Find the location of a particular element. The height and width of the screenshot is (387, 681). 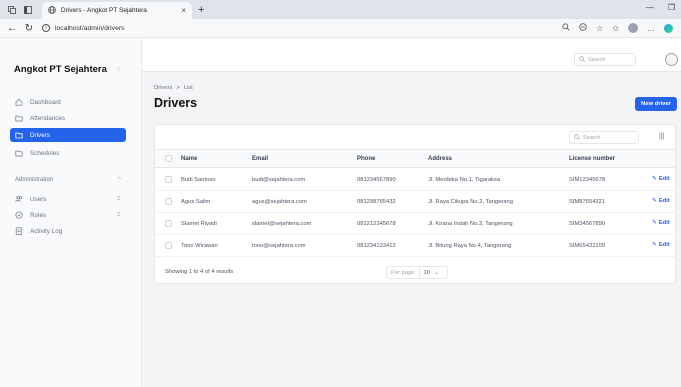

browser-tab-active: Drivers - Angkot PT Sejahtera × is located at coordinates (117, 10).